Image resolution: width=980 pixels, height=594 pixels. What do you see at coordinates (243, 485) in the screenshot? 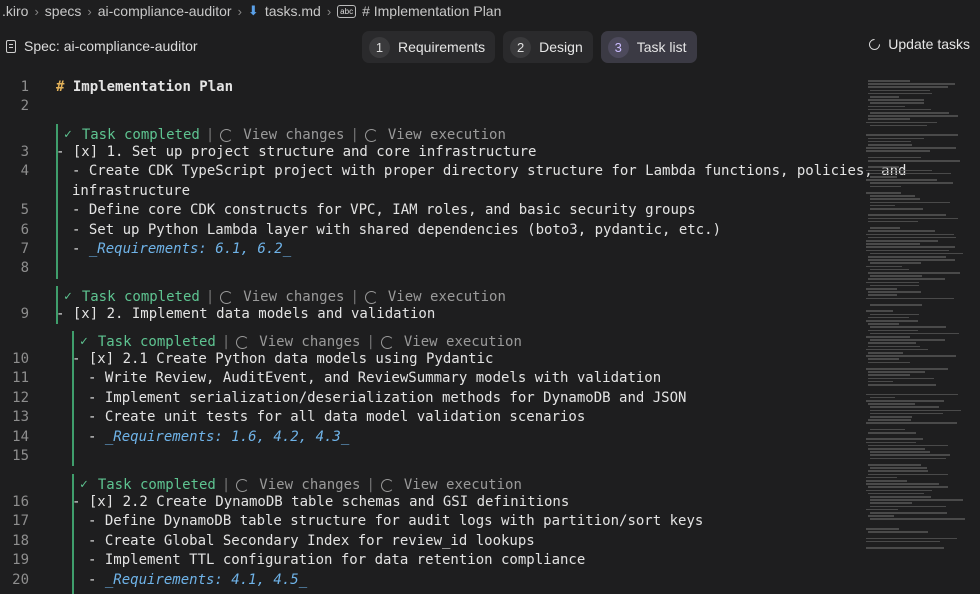
I see `diff-icon` at bounding box center [243, 485].